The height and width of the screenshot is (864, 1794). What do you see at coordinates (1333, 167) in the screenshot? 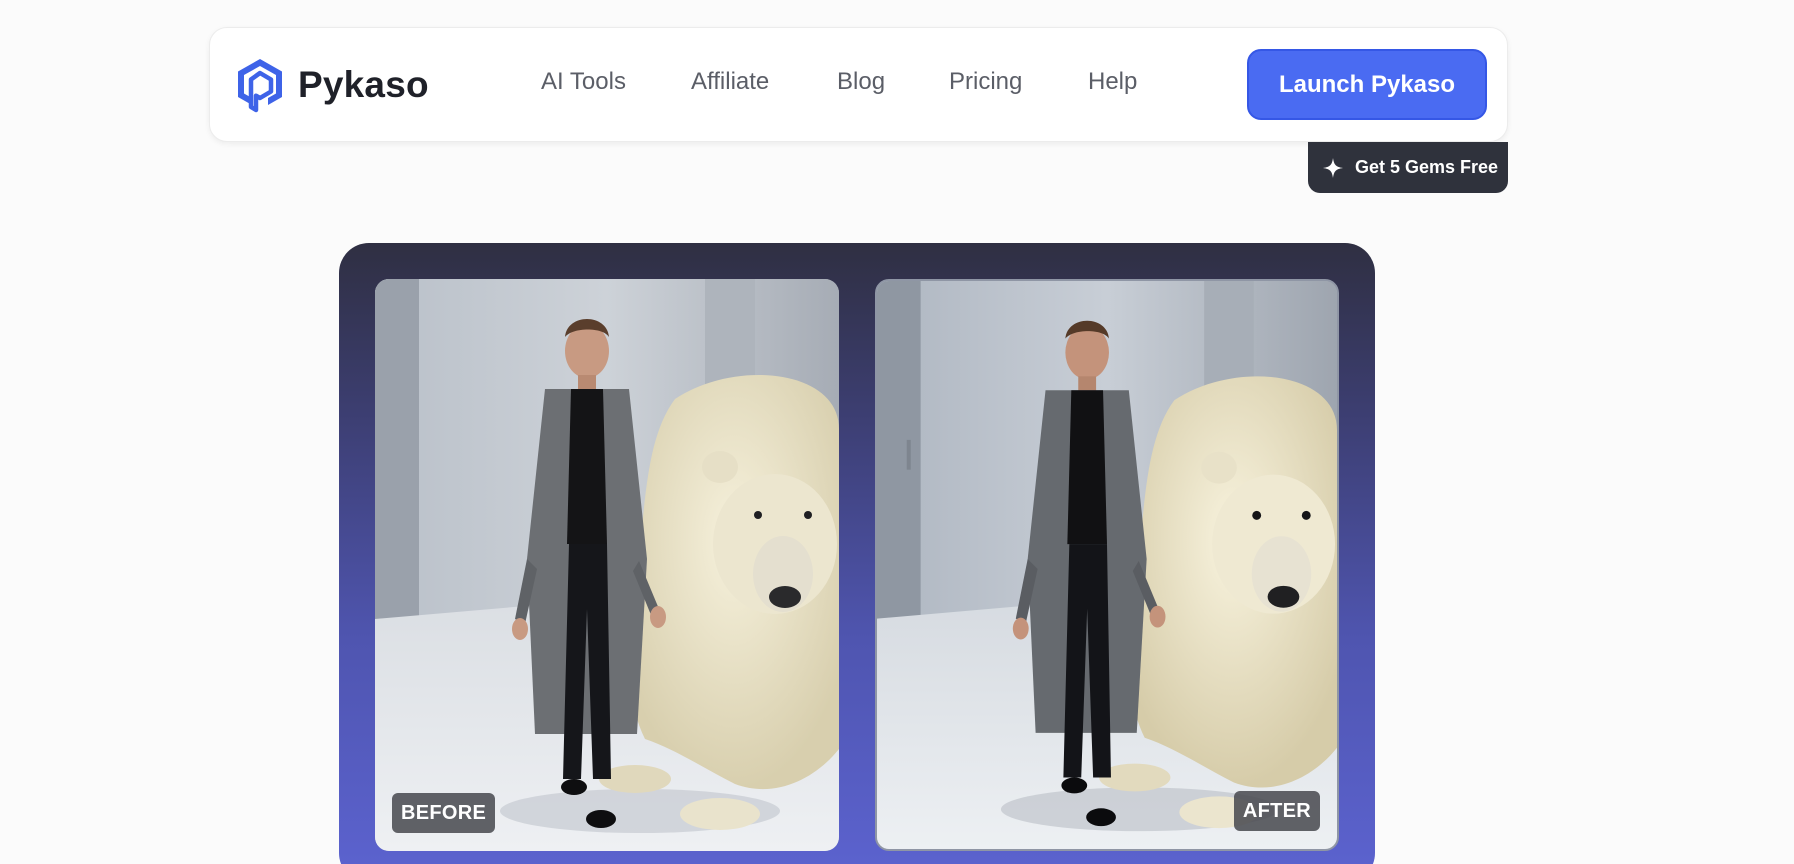
I see `sparkle-icon` at bounding box center [1333, 167].